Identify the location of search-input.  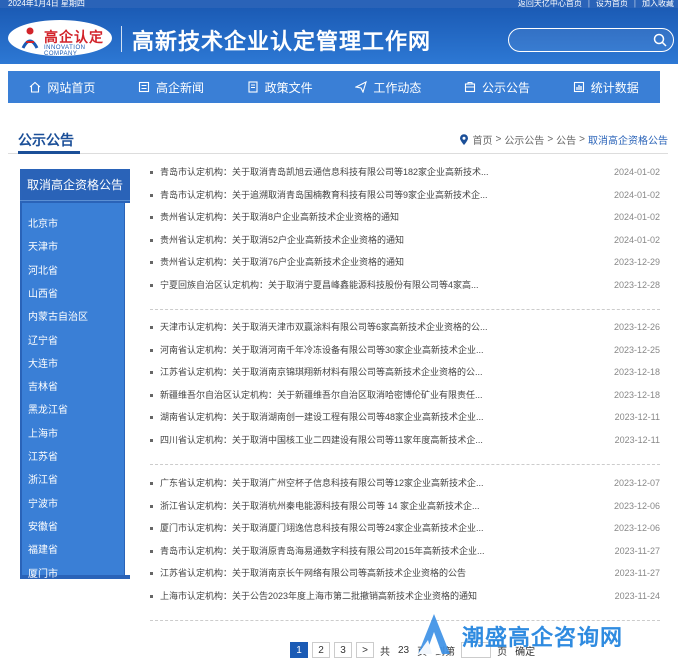
(582, 40).